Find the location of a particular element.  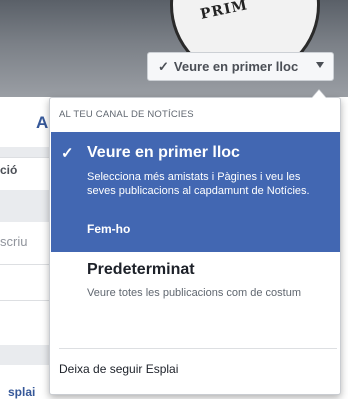

page-tab: ció is located at coordinates (8, 170).